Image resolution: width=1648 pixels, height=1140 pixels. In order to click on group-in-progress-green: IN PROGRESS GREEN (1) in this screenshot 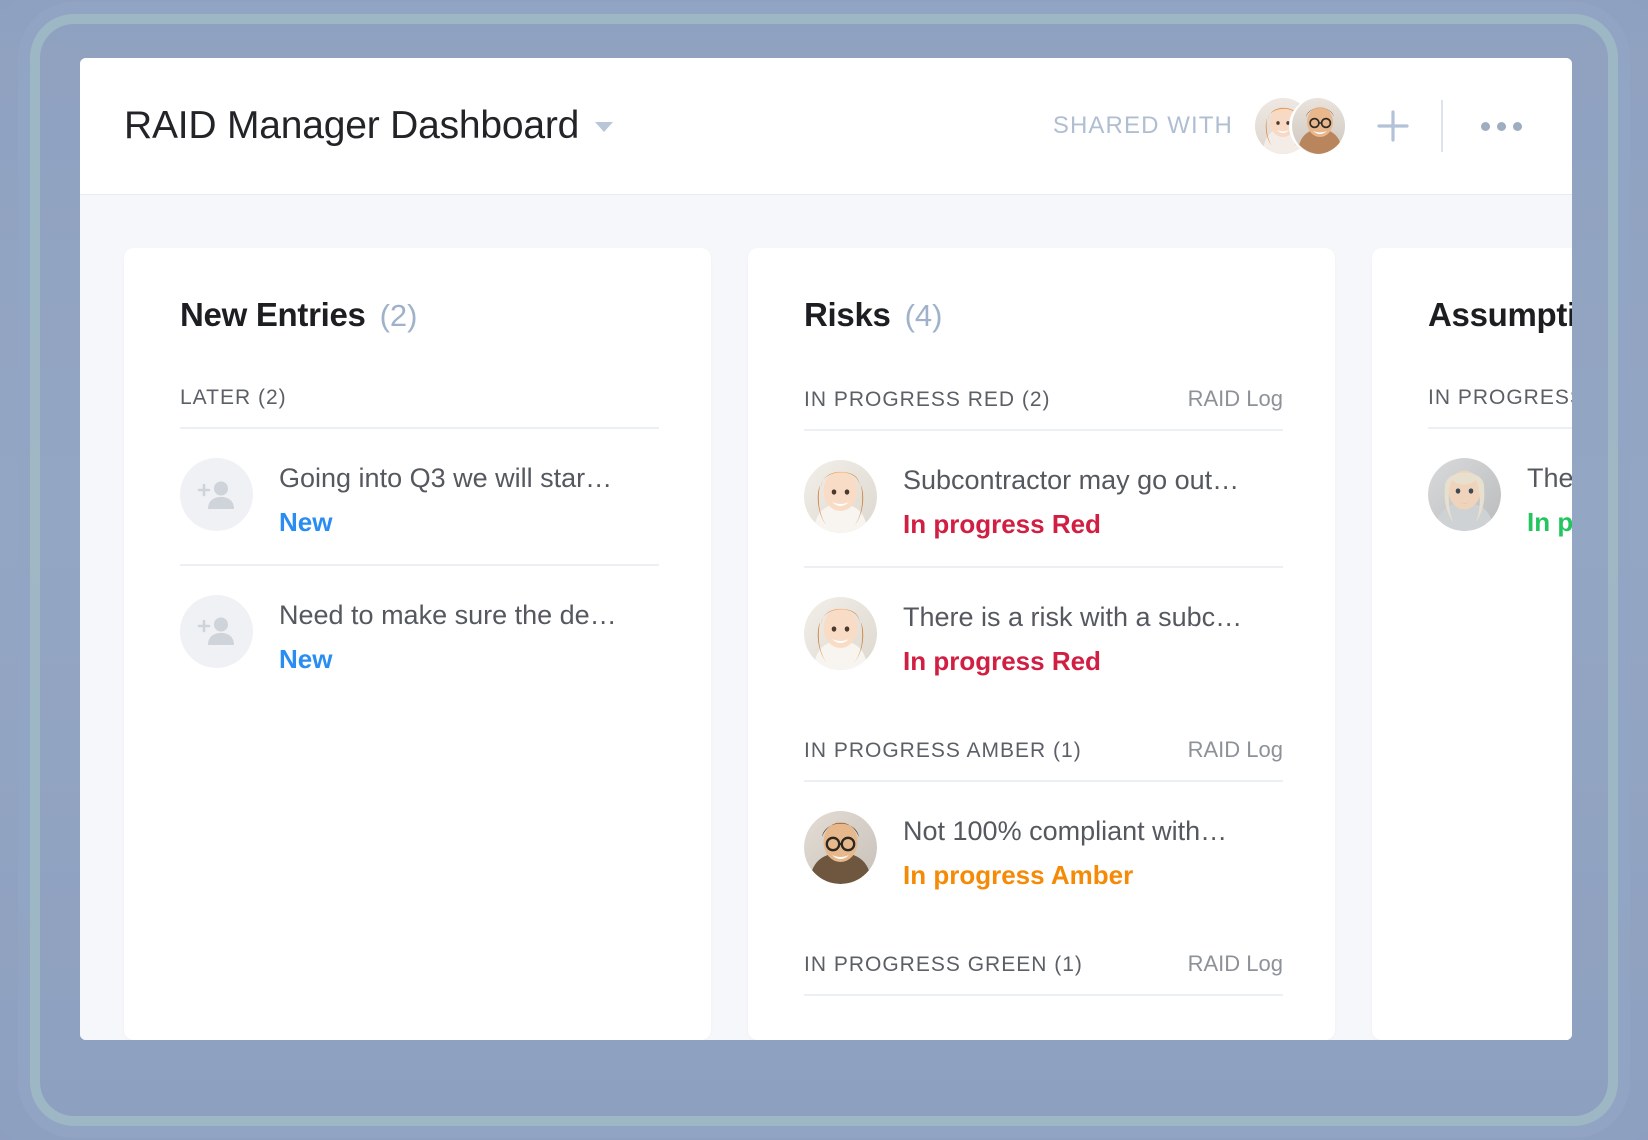, I will do `click(1500, 475)`.